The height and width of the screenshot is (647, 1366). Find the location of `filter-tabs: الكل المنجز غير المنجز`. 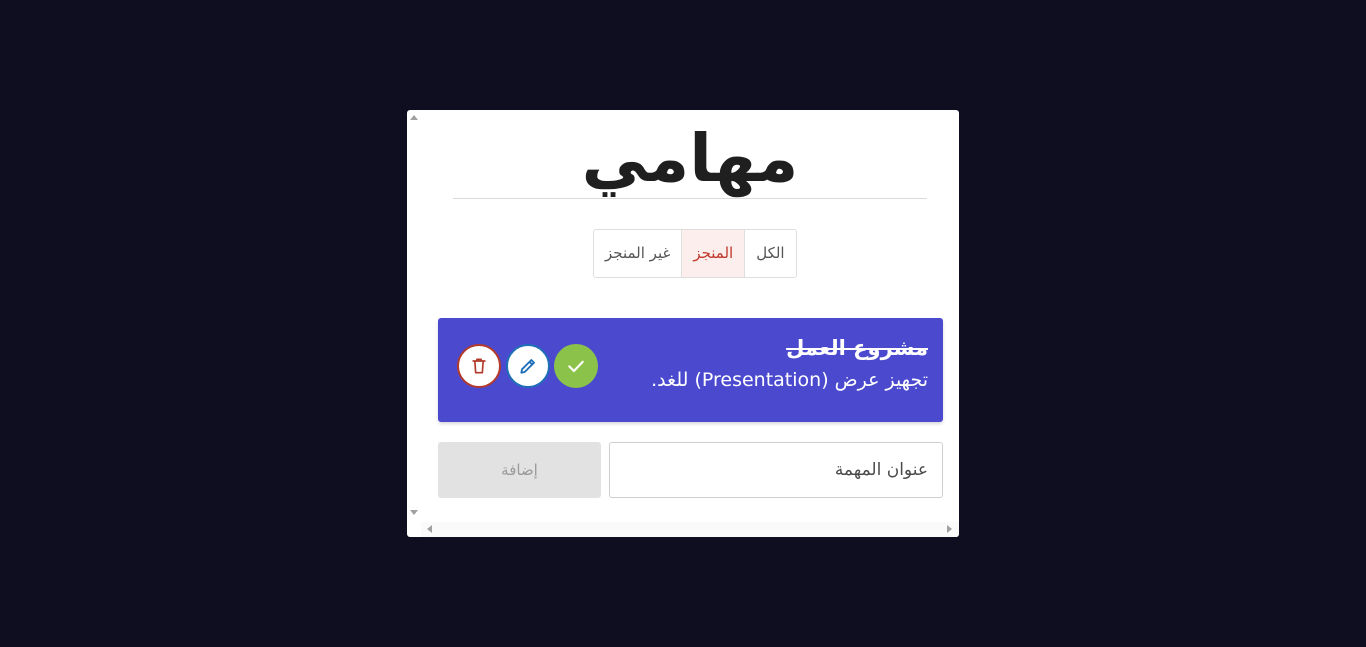

filter-tabs: الكل المنجز غير المنجز is located at coordinates (695, 253).